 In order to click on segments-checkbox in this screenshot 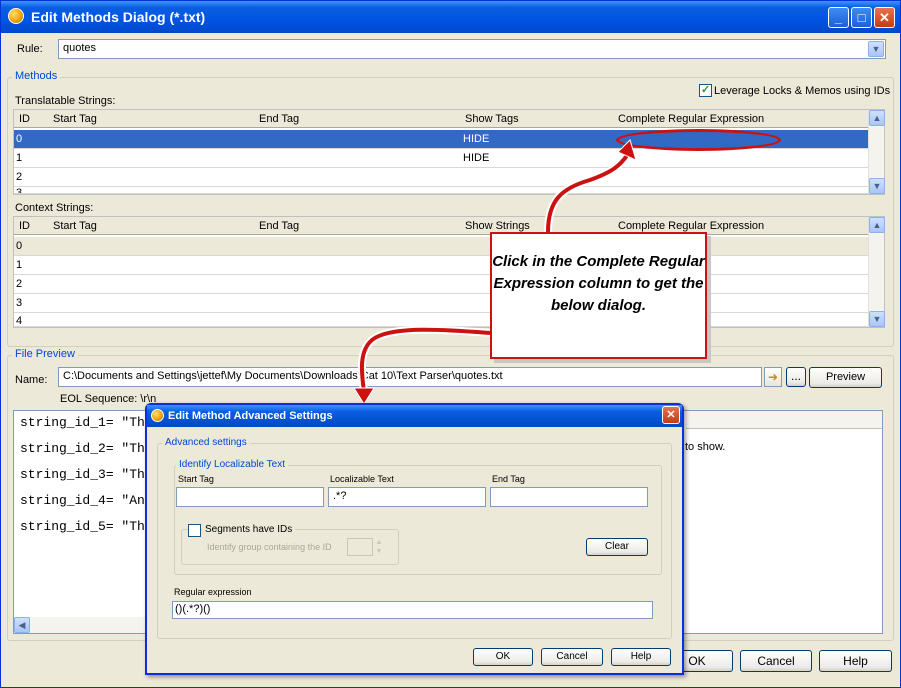, I will do `click(194, 530)`.